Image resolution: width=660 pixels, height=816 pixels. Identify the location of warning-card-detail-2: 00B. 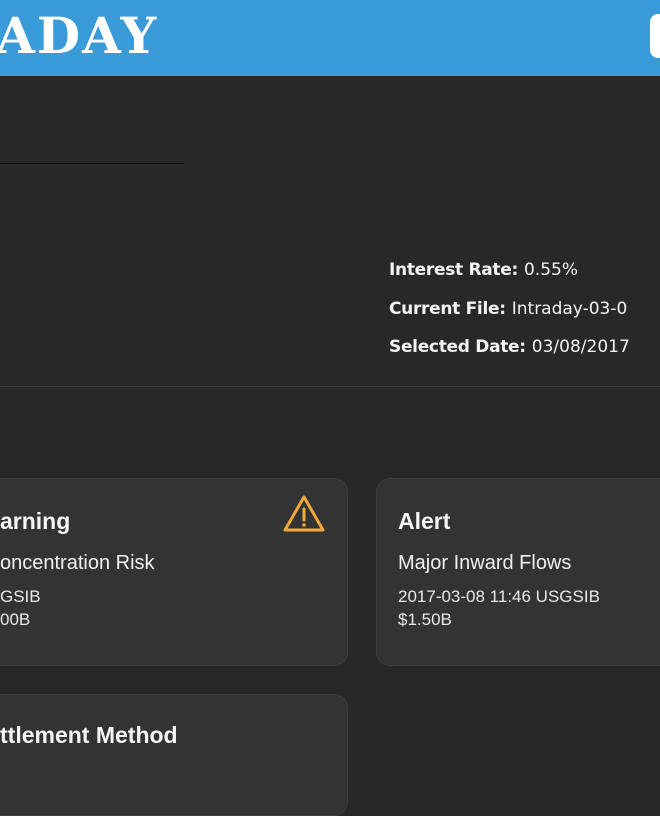
(15, 619).